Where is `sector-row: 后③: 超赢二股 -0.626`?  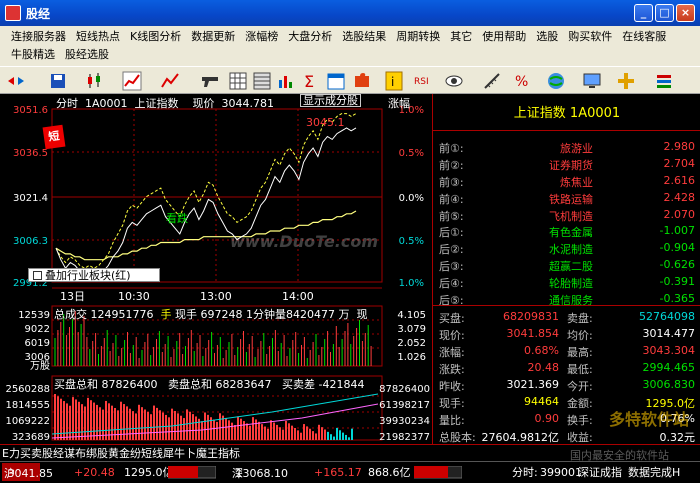
sector-row: 后③: 超赢二股 -0.626 is located at coordinates (566, 266).